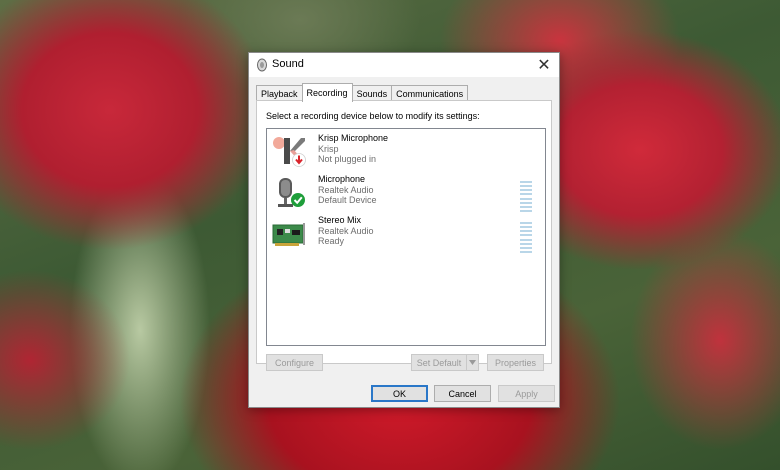 The image size is (780, 470). I want to click on device-status: Default Device, so click(347, 200).